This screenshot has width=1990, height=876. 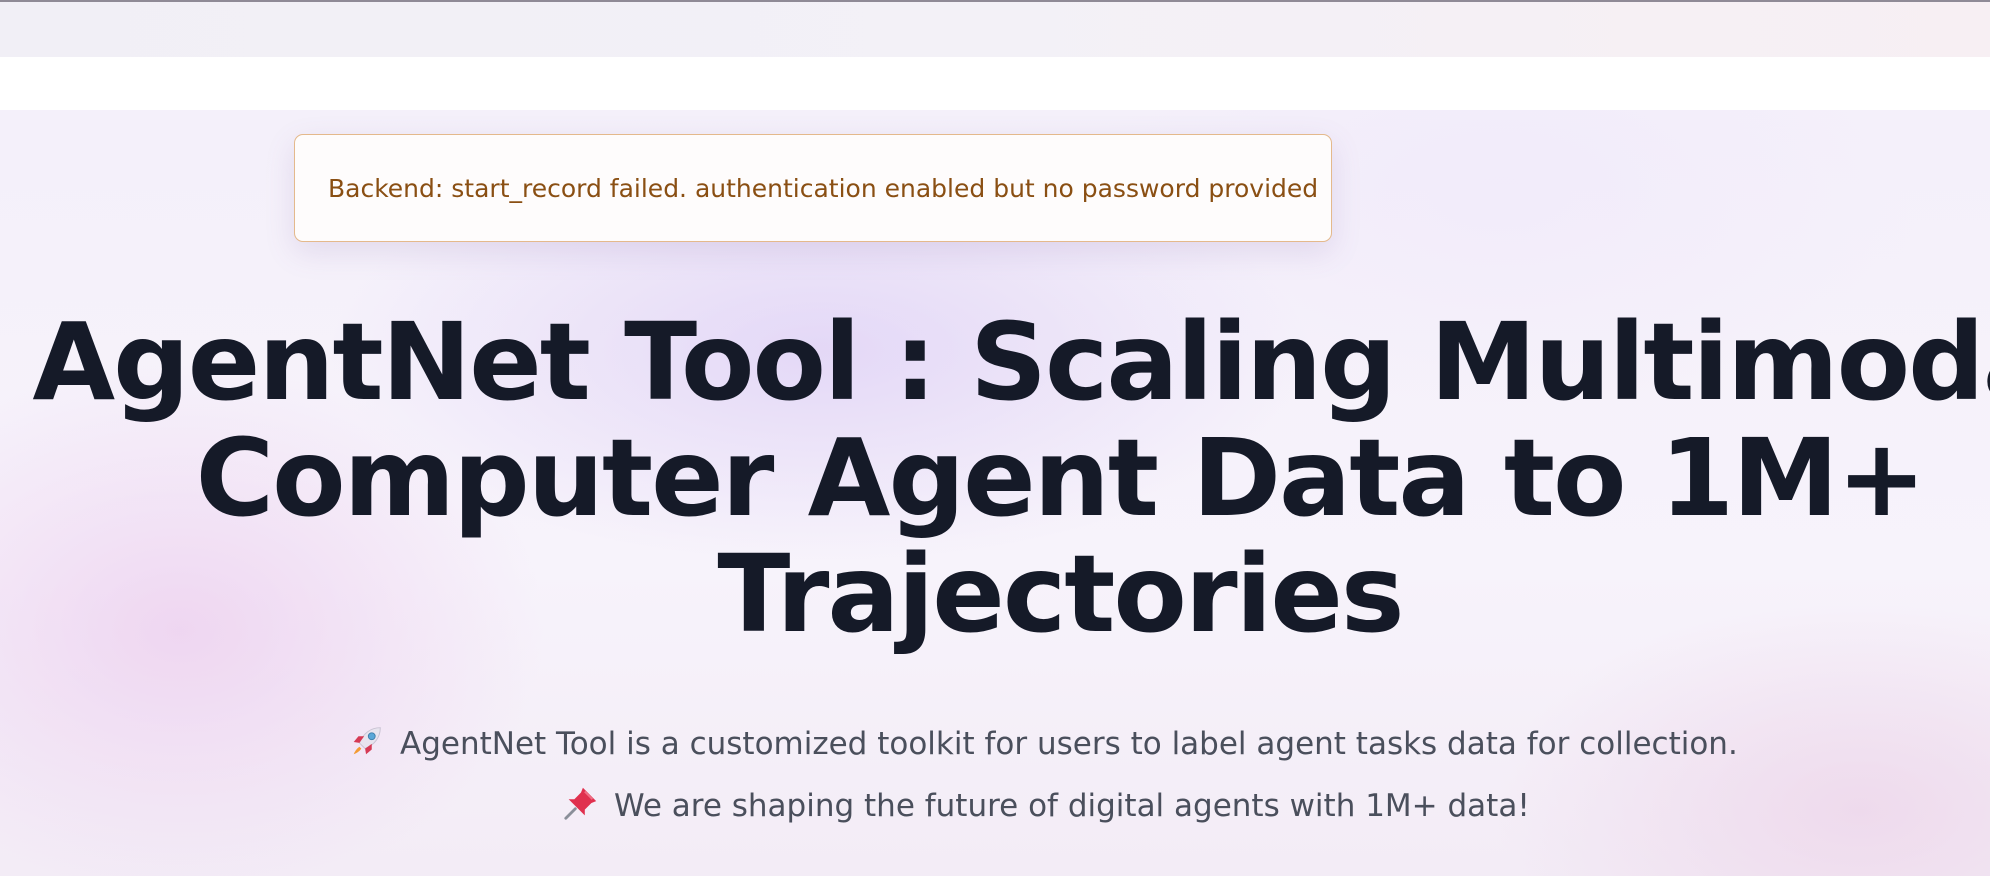 What do you see at coordinates (1060, 595) in the screenshot?
I see `page-title-line-3: Trajectories` at bounding box center [1060, 595].